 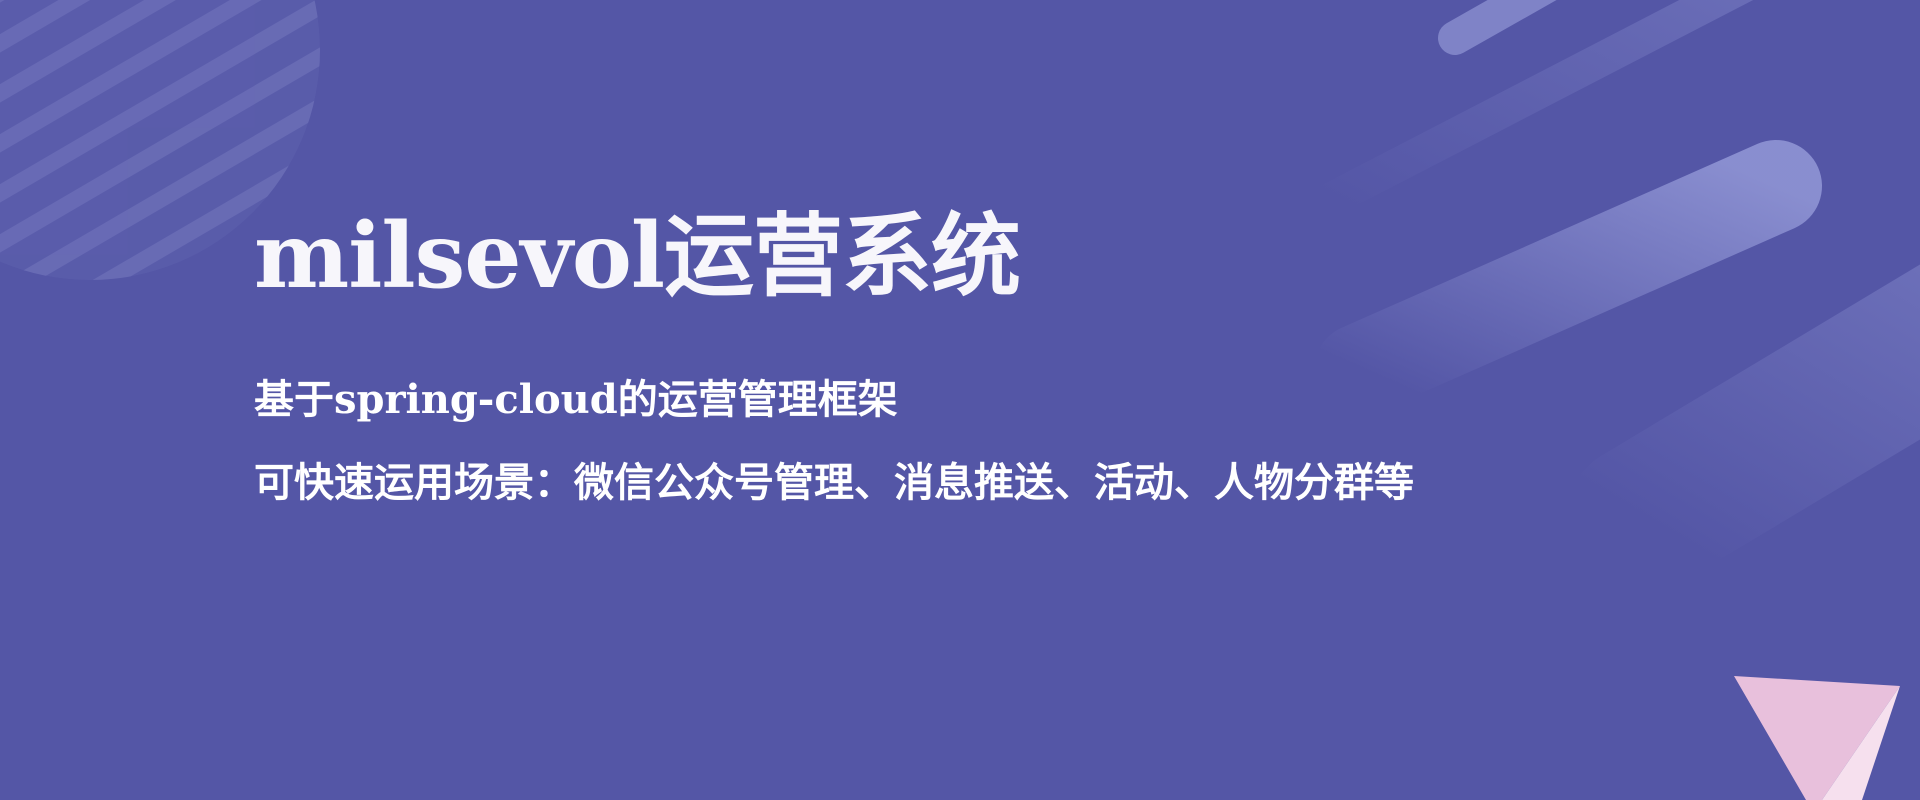 What do you see at coordinates (637, 256) in the screenshot?
I see `banner-title: milsevol运营系统` at bounding box center [637, 256].